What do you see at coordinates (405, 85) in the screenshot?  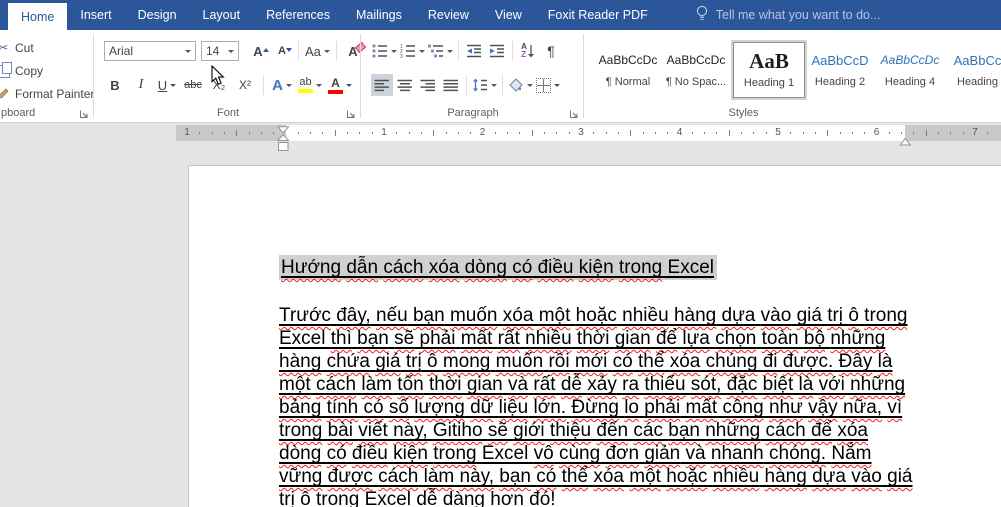 I see `align-center-button` at bounding box center [405, 85].